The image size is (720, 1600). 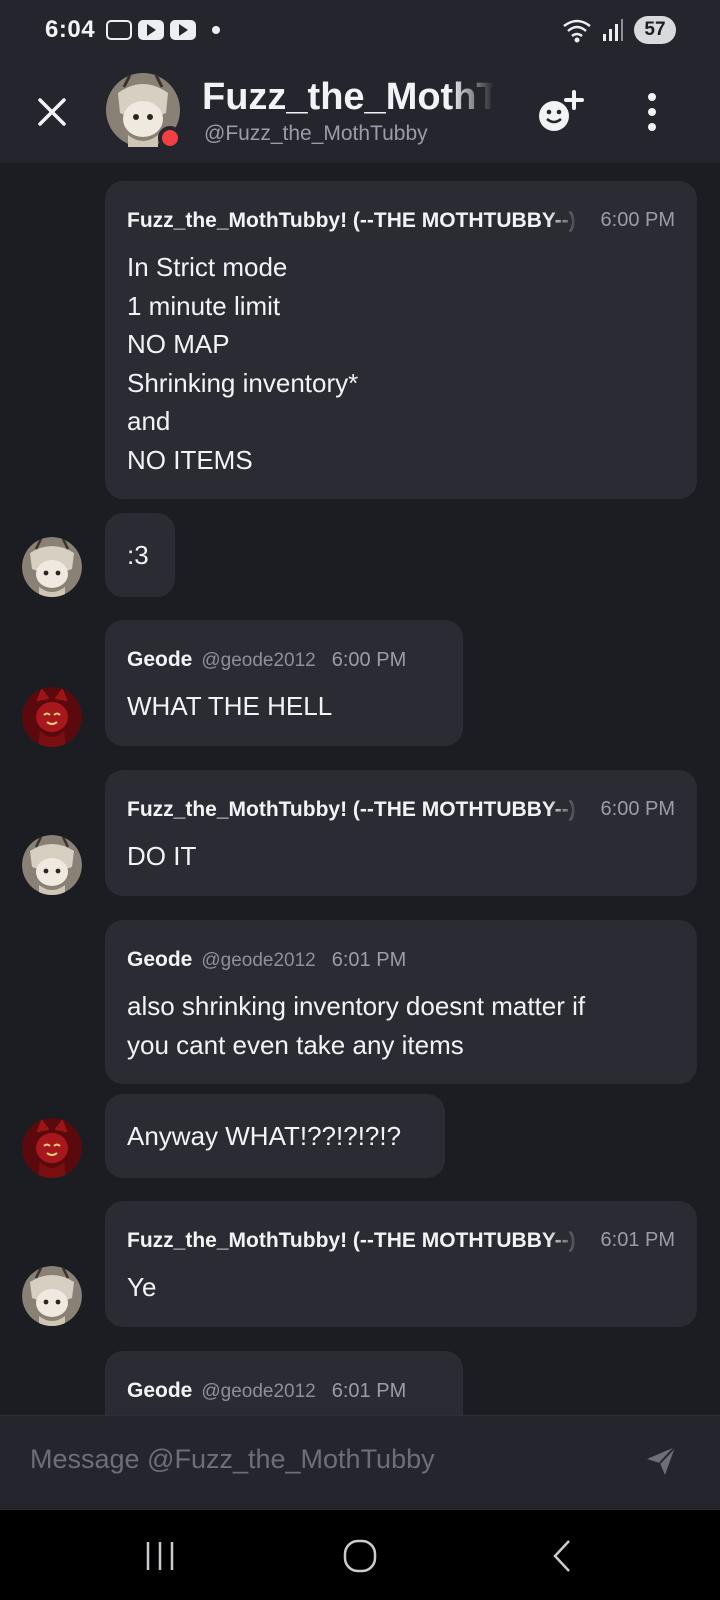 I want to click on battery-indicator: 57, so click(x=655, y=30).